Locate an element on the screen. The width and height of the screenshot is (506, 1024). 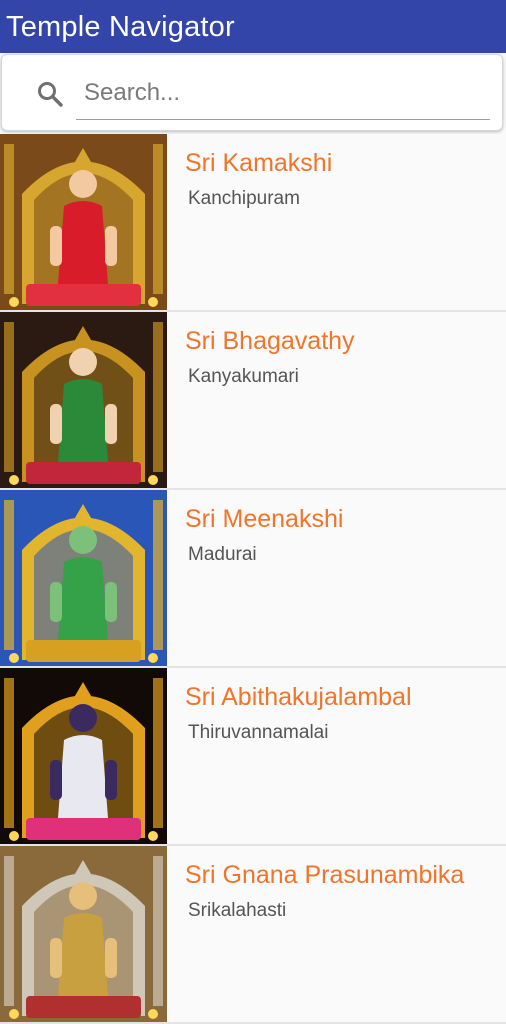
search-underline is located at coordinates (283, 119).